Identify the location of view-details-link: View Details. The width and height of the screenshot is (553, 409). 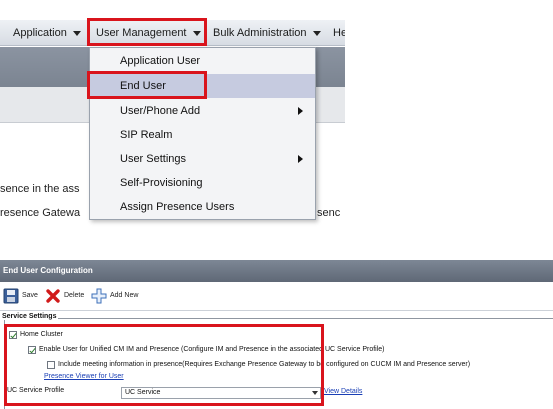
(343, 391).